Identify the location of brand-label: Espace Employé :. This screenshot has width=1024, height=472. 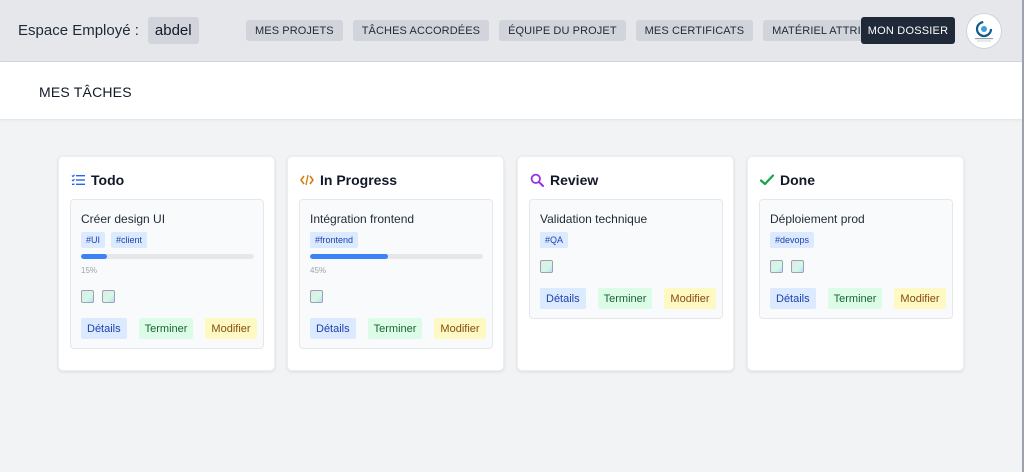
(78, 30).